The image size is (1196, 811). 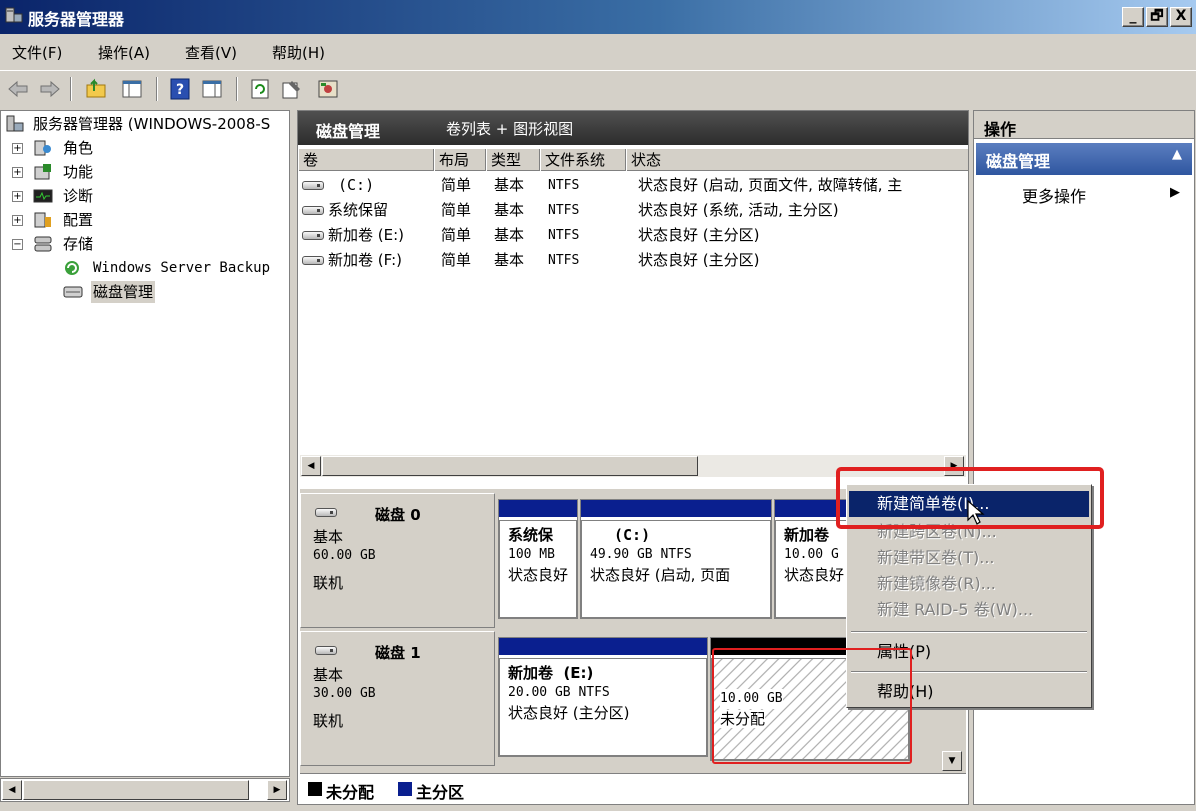 What do you see at coordinates (1018, 161) in the screenshot?
I see `actions-section-label: 磁盘管理` at bounding box center [1018, 161].